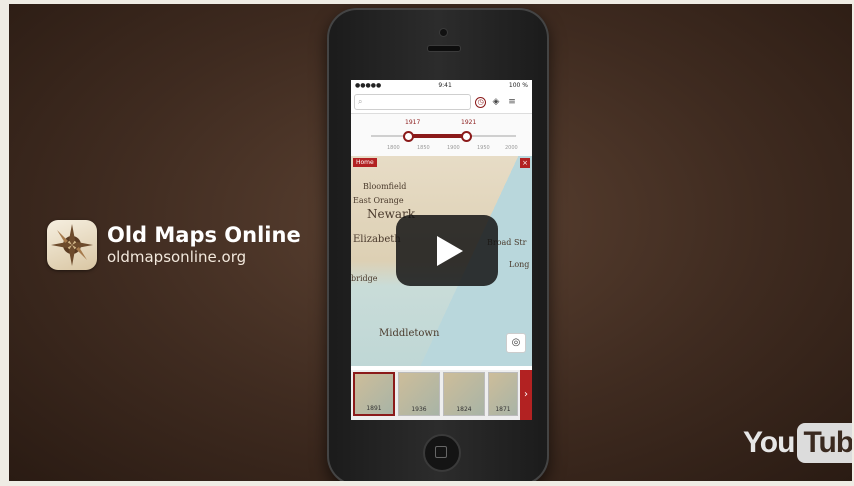 This screenshot has height=486, width=854. I want to click on thumbnail-year: 1824, so click(464, 409).